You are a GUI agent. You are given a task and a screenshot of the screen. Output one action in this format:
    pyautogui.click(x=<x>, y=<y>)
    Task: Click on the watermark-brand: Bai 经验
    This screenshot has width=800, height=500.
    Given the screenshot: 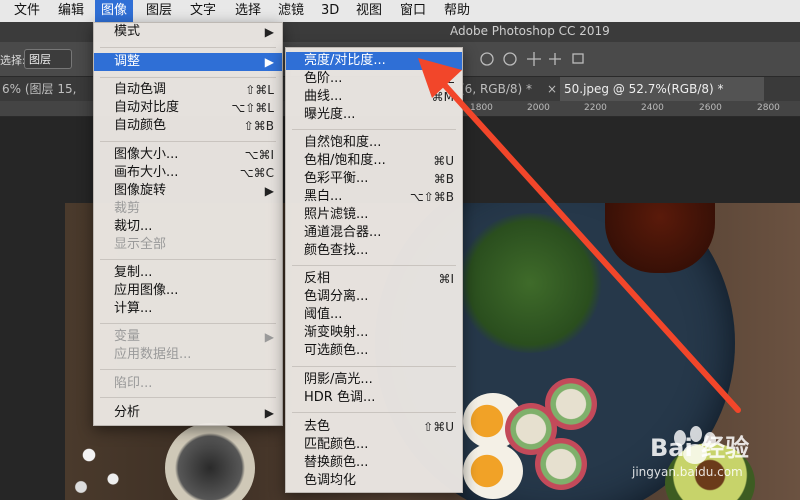 What is the action you would take?
    pyautogui.click(x=700, y=448)
    